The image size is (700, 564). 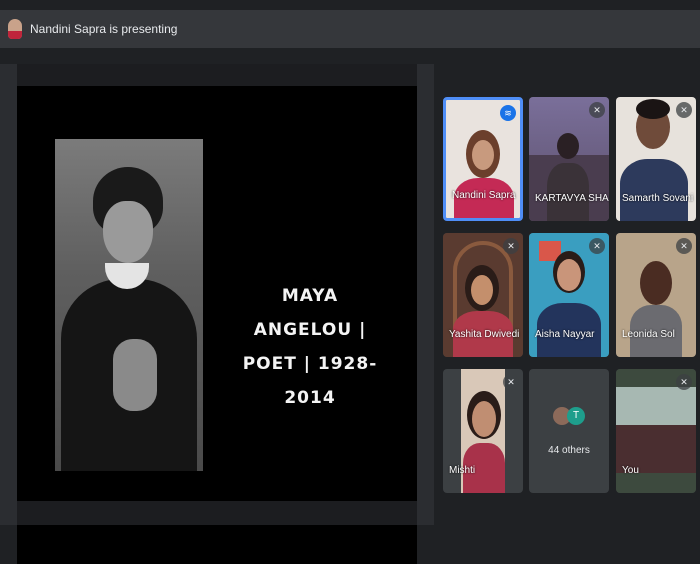 I want to click on participant-name: Nandini Sapra, so click(x=484, y=195).